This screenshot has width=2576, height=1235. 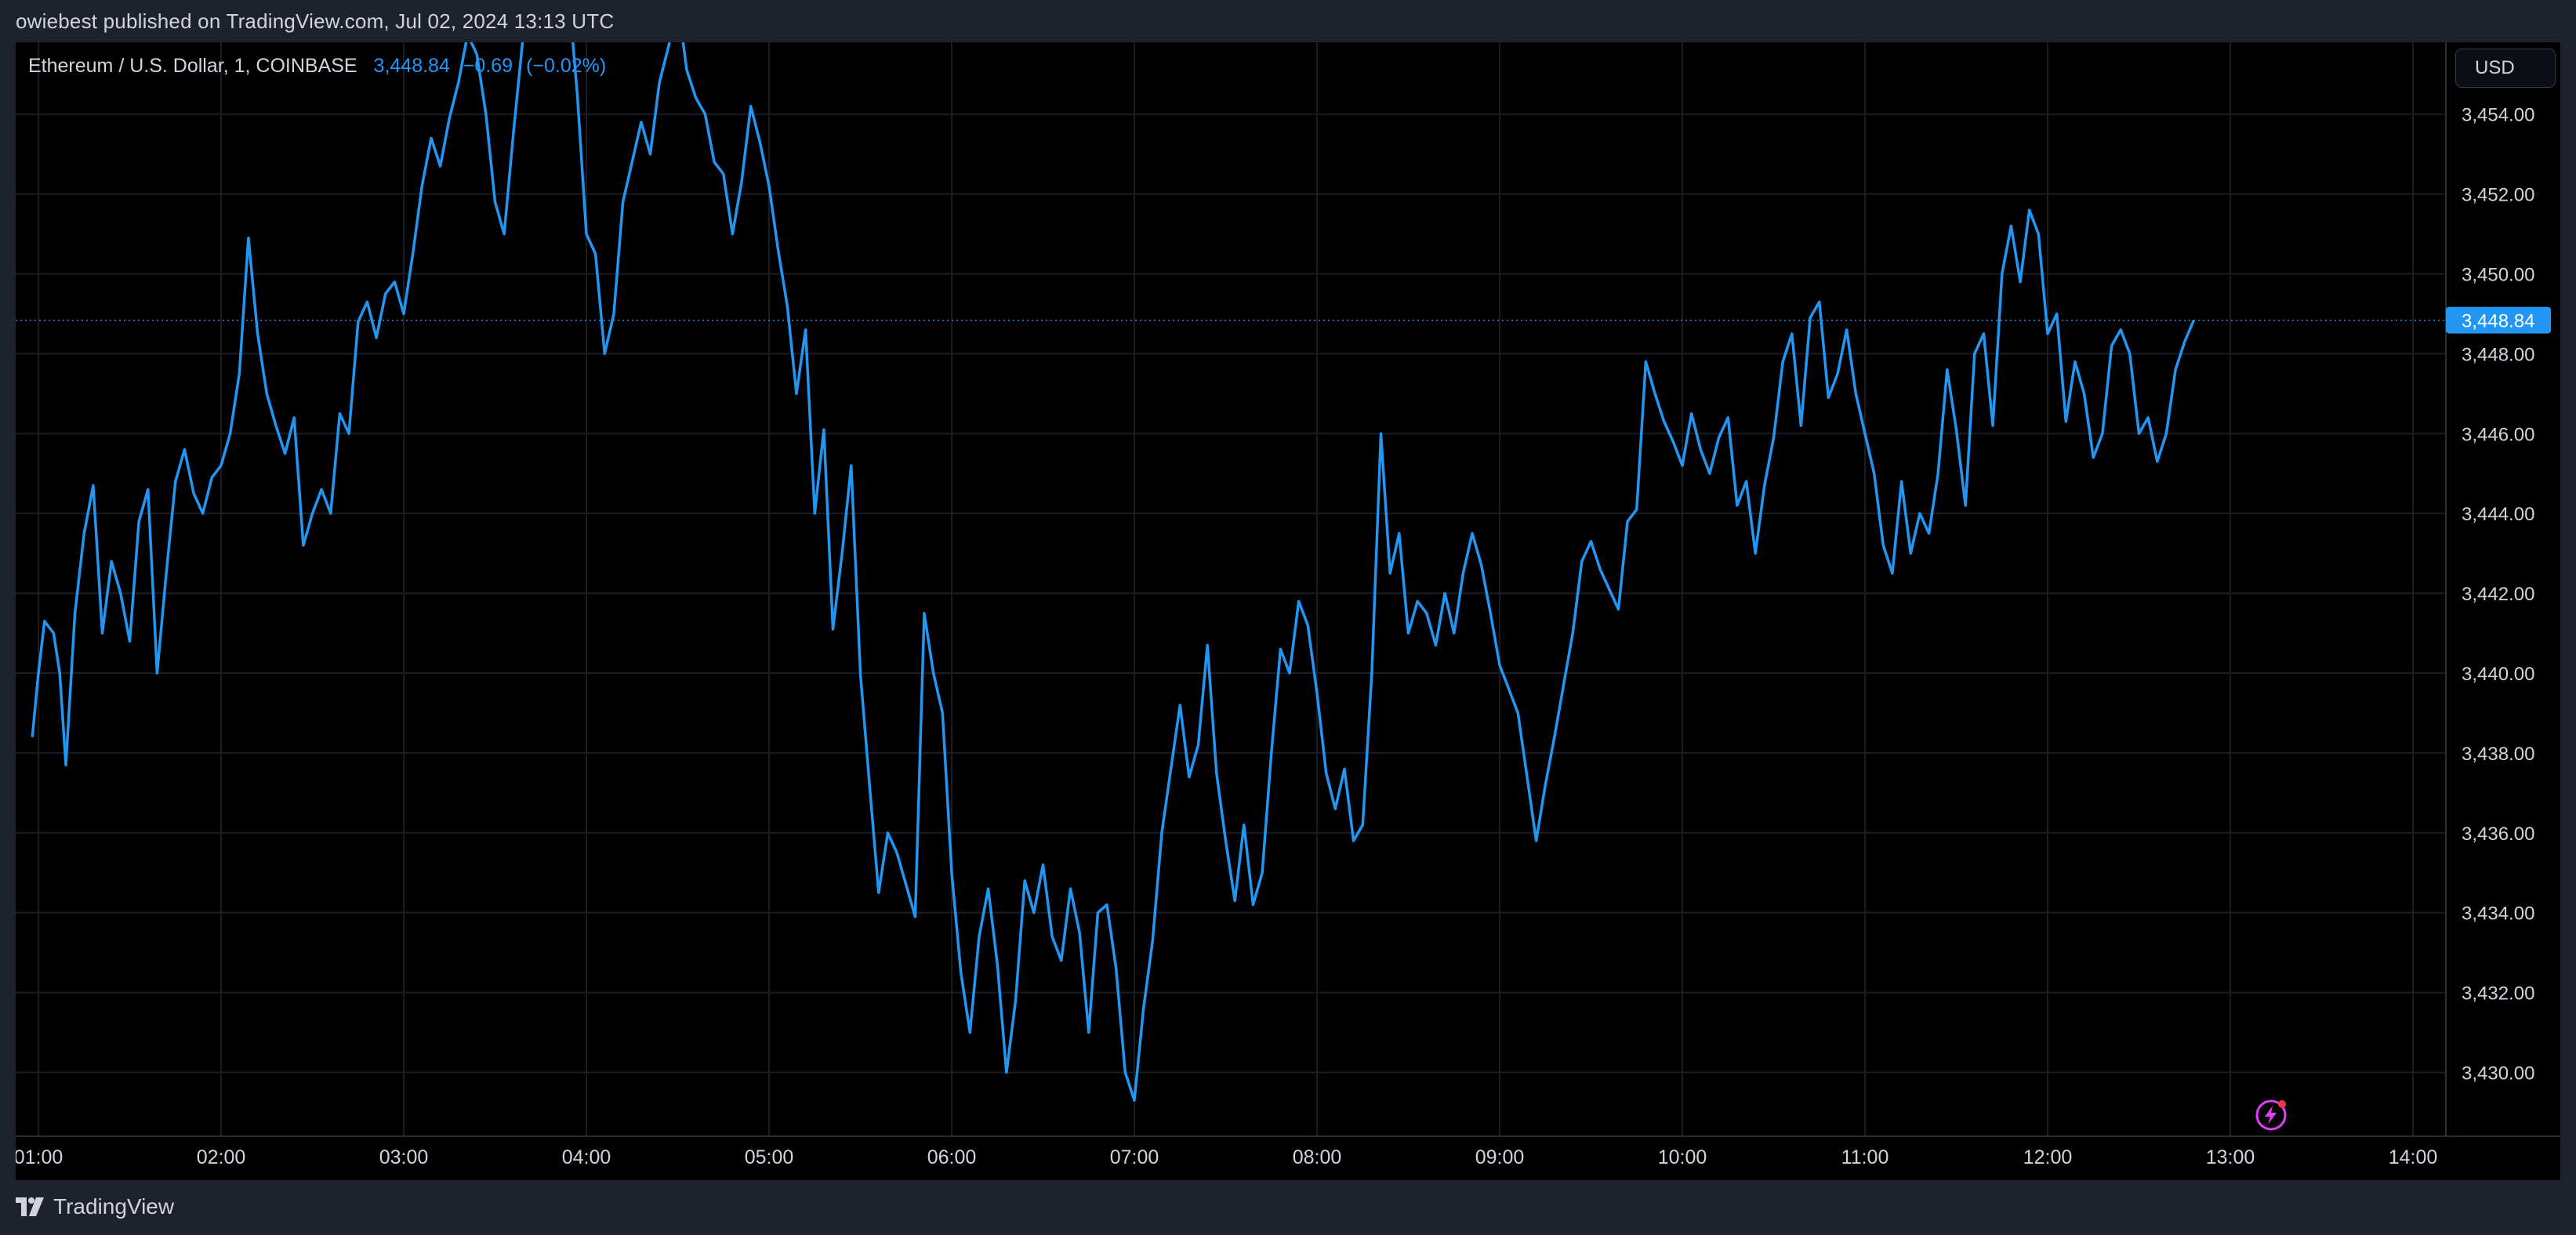 What do you see at coordinates (488, 66) in the screenshot?
I see `price-change: −0.69` at bounding box center [488, 66].